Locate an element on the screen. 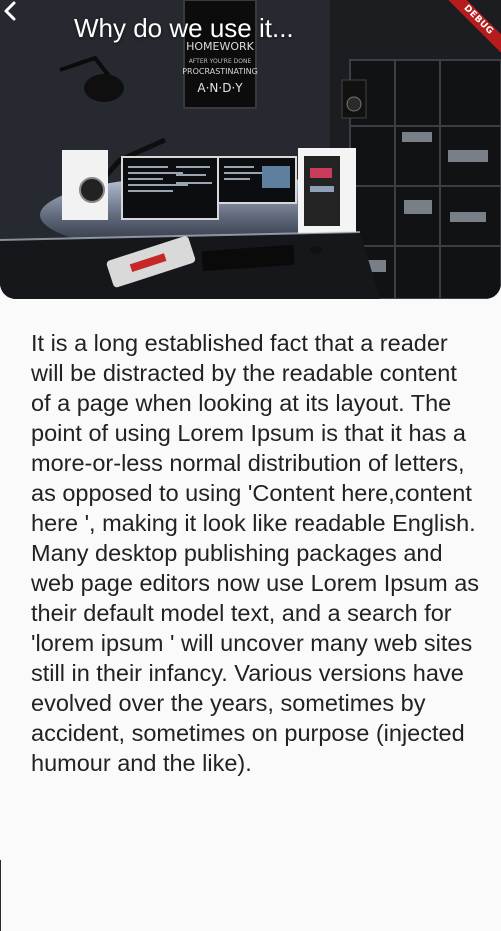 Image resolution: width=501 pixels, height=931 pixels. chevron-left-icon is located at coordinates (10, 11).